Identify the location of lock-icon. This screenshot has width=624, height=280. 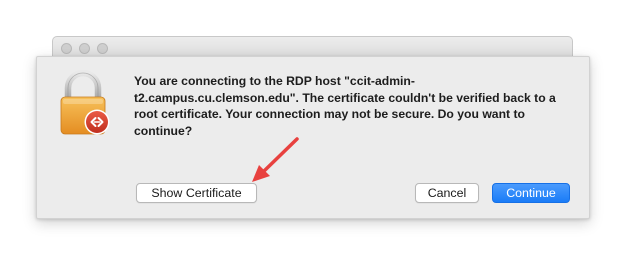
(87, 105).